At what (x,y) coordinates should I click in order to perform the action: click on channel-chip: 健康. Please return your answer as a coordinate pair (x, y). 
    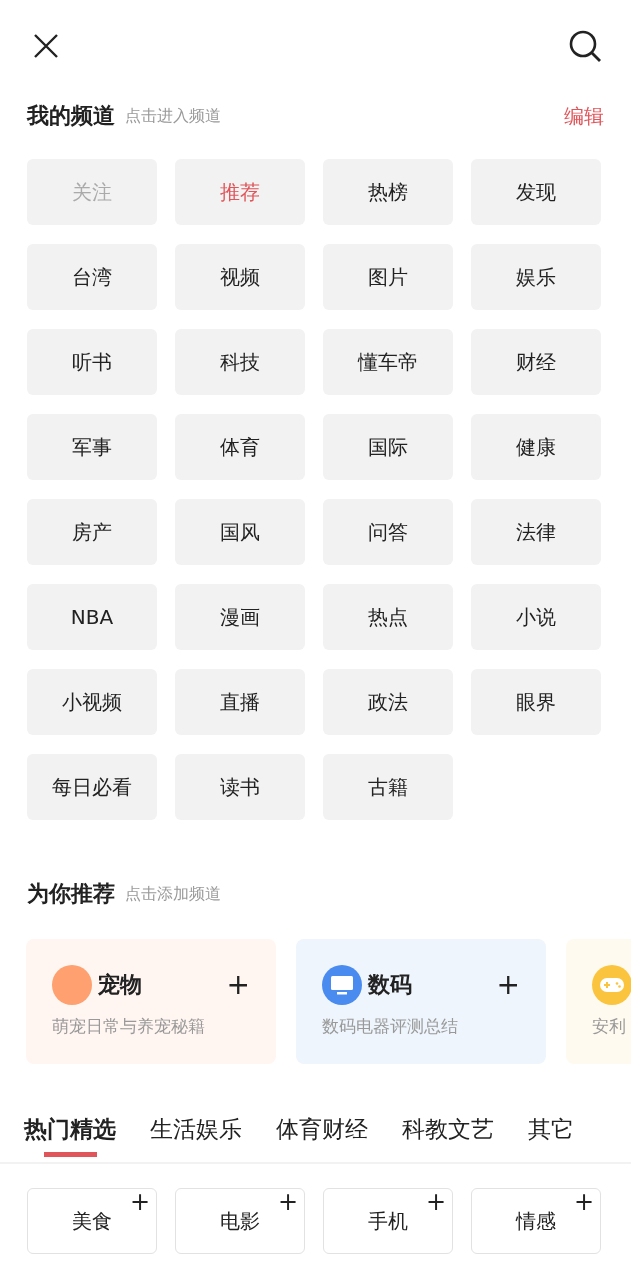
    Looking at the image, I should click on (536, 447).